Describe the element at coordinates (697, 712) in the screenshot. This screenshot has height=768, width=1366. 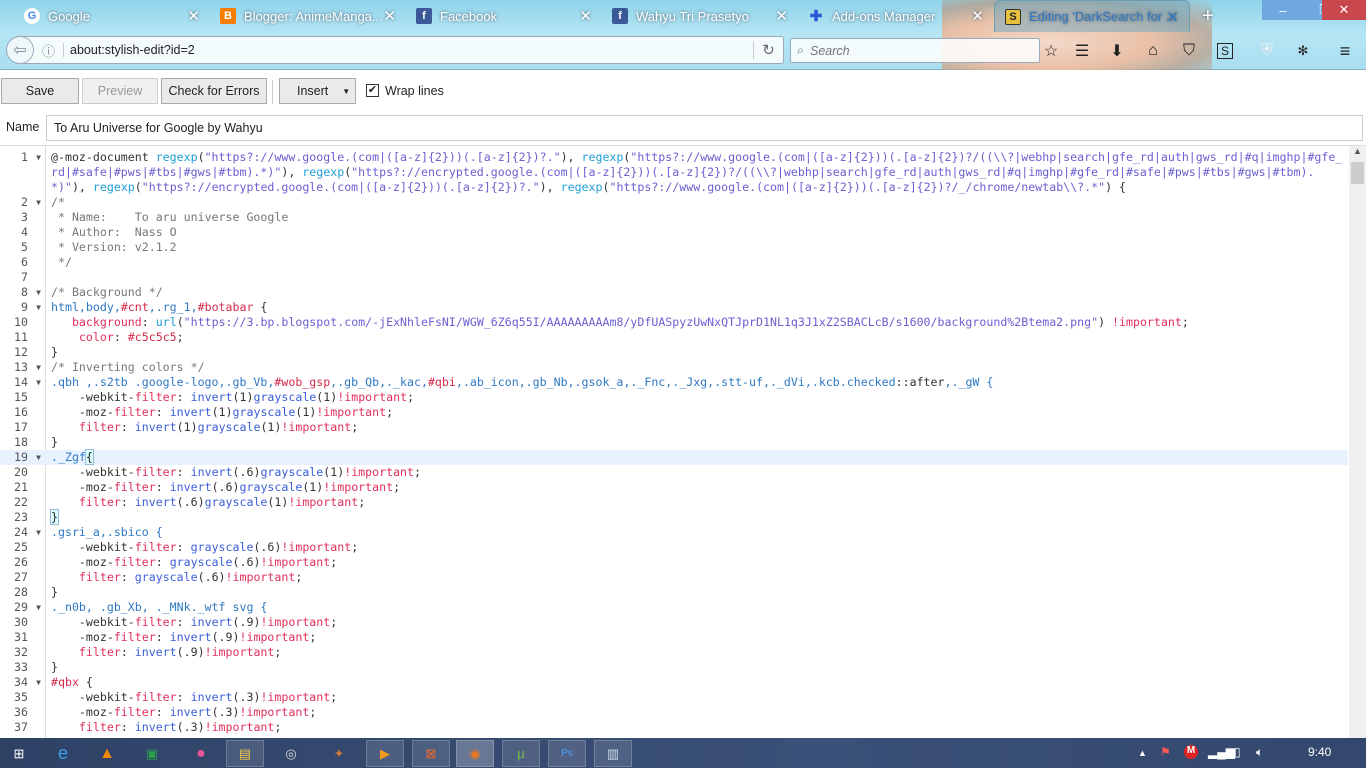
I see `line-text: -moz-filter: invert(.3)!important;` at that location.